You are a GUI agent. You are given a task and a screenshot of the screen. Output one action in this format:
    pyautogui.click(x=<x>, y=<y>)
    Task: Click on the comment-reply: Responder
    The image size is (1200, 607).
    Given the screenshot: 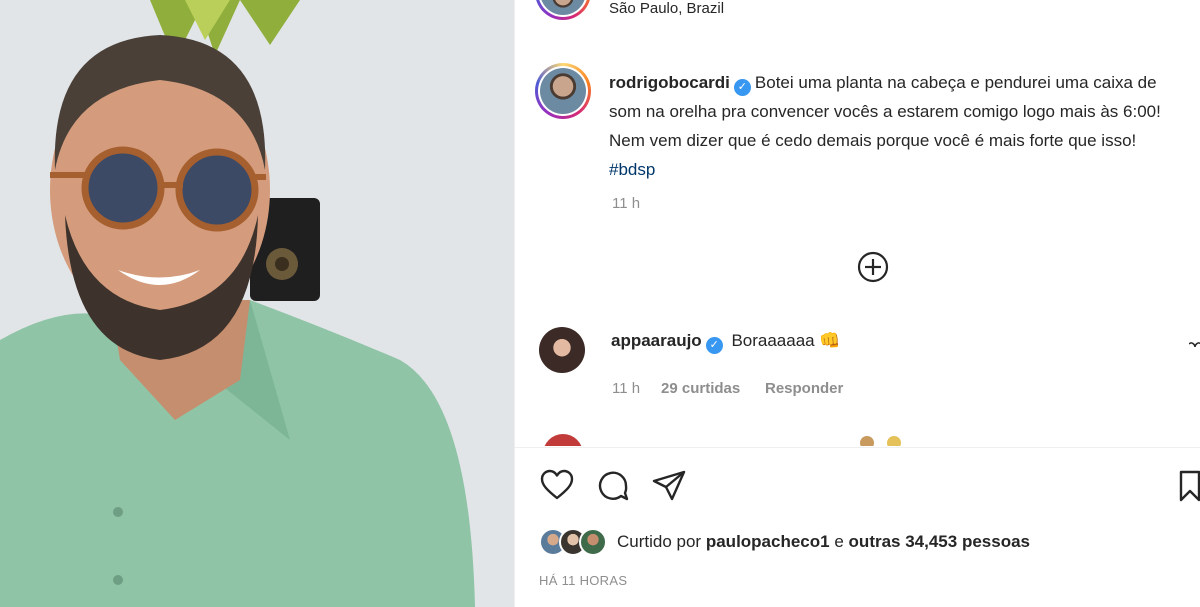 What is the action you would take?
    pyautogui.click(x=804, y=388)
    